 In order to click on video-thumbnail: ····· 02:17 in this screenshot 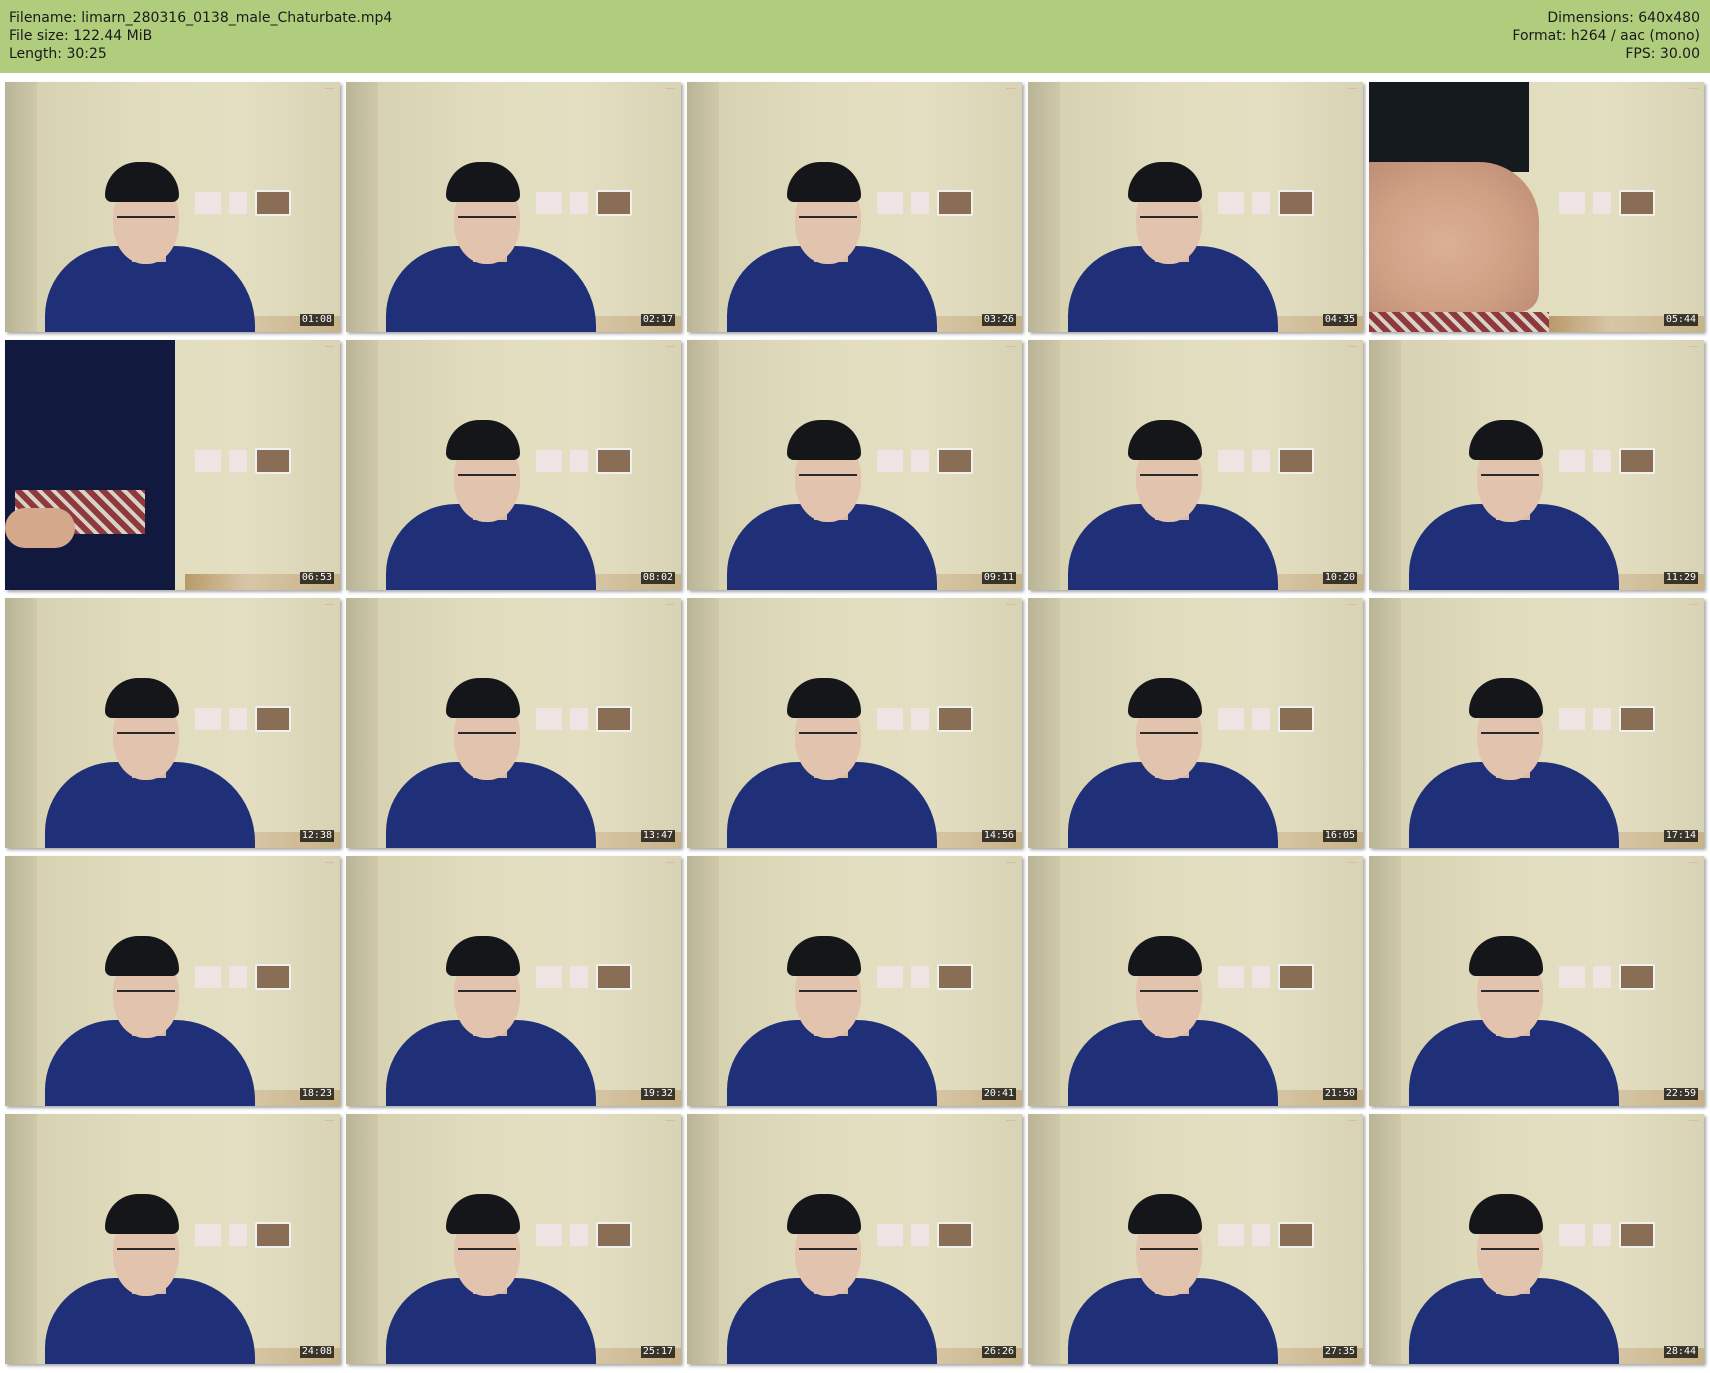, I will do `click(513, 207)`.